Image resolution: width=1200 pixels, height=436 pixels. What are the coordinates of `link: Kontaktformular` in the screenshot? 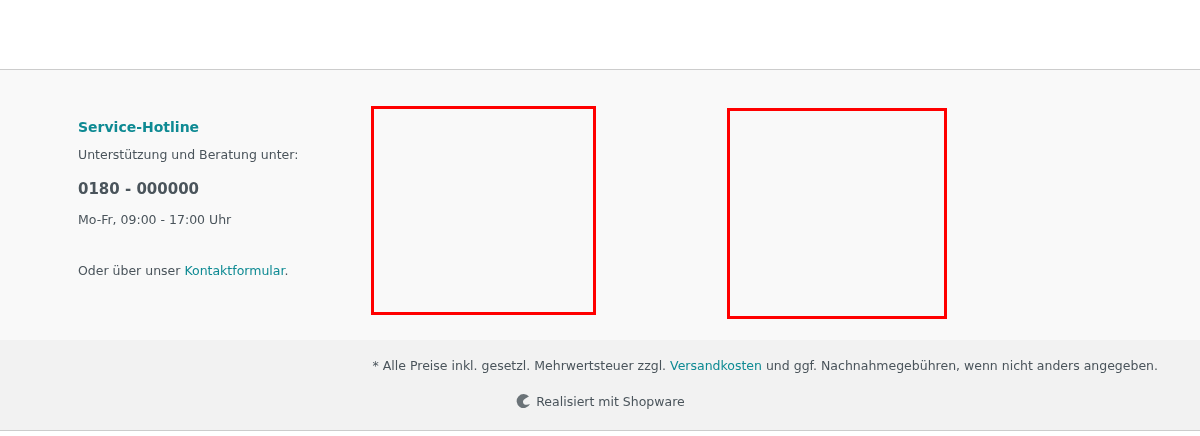 It's located at (234, 270).